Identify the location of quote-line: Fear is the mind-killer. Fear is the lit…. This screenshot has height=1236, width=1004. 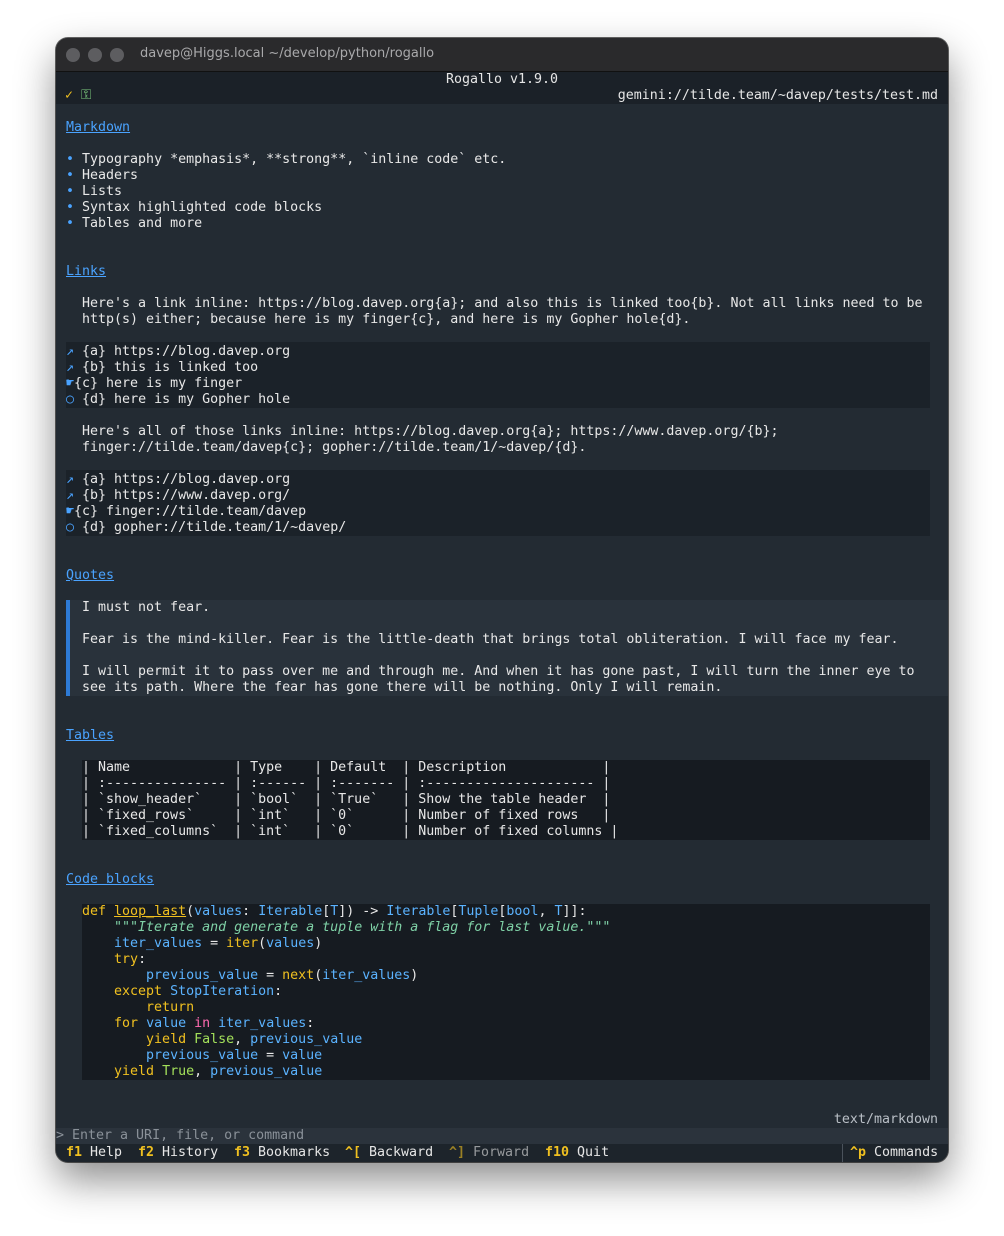
(490, 639).